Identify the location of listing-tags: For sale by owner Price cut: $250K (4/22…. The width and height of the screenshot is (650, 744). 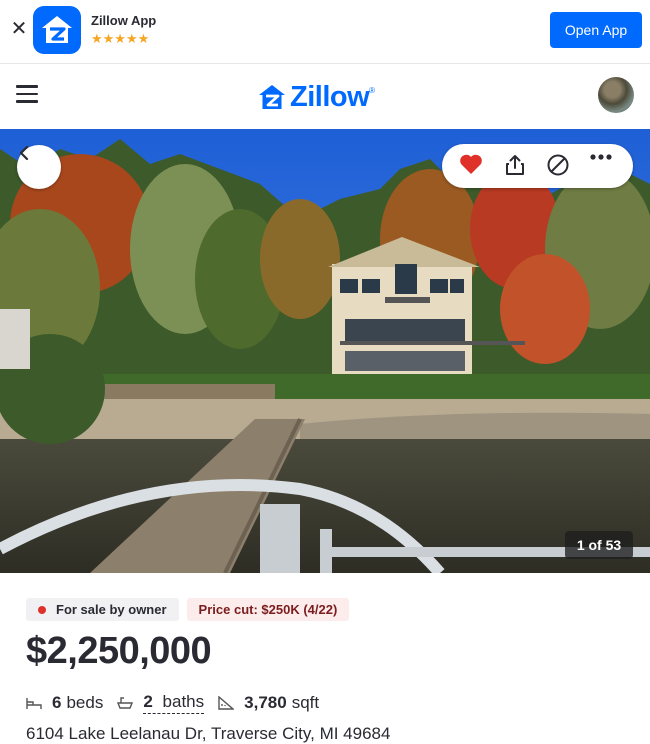
(188, 609).